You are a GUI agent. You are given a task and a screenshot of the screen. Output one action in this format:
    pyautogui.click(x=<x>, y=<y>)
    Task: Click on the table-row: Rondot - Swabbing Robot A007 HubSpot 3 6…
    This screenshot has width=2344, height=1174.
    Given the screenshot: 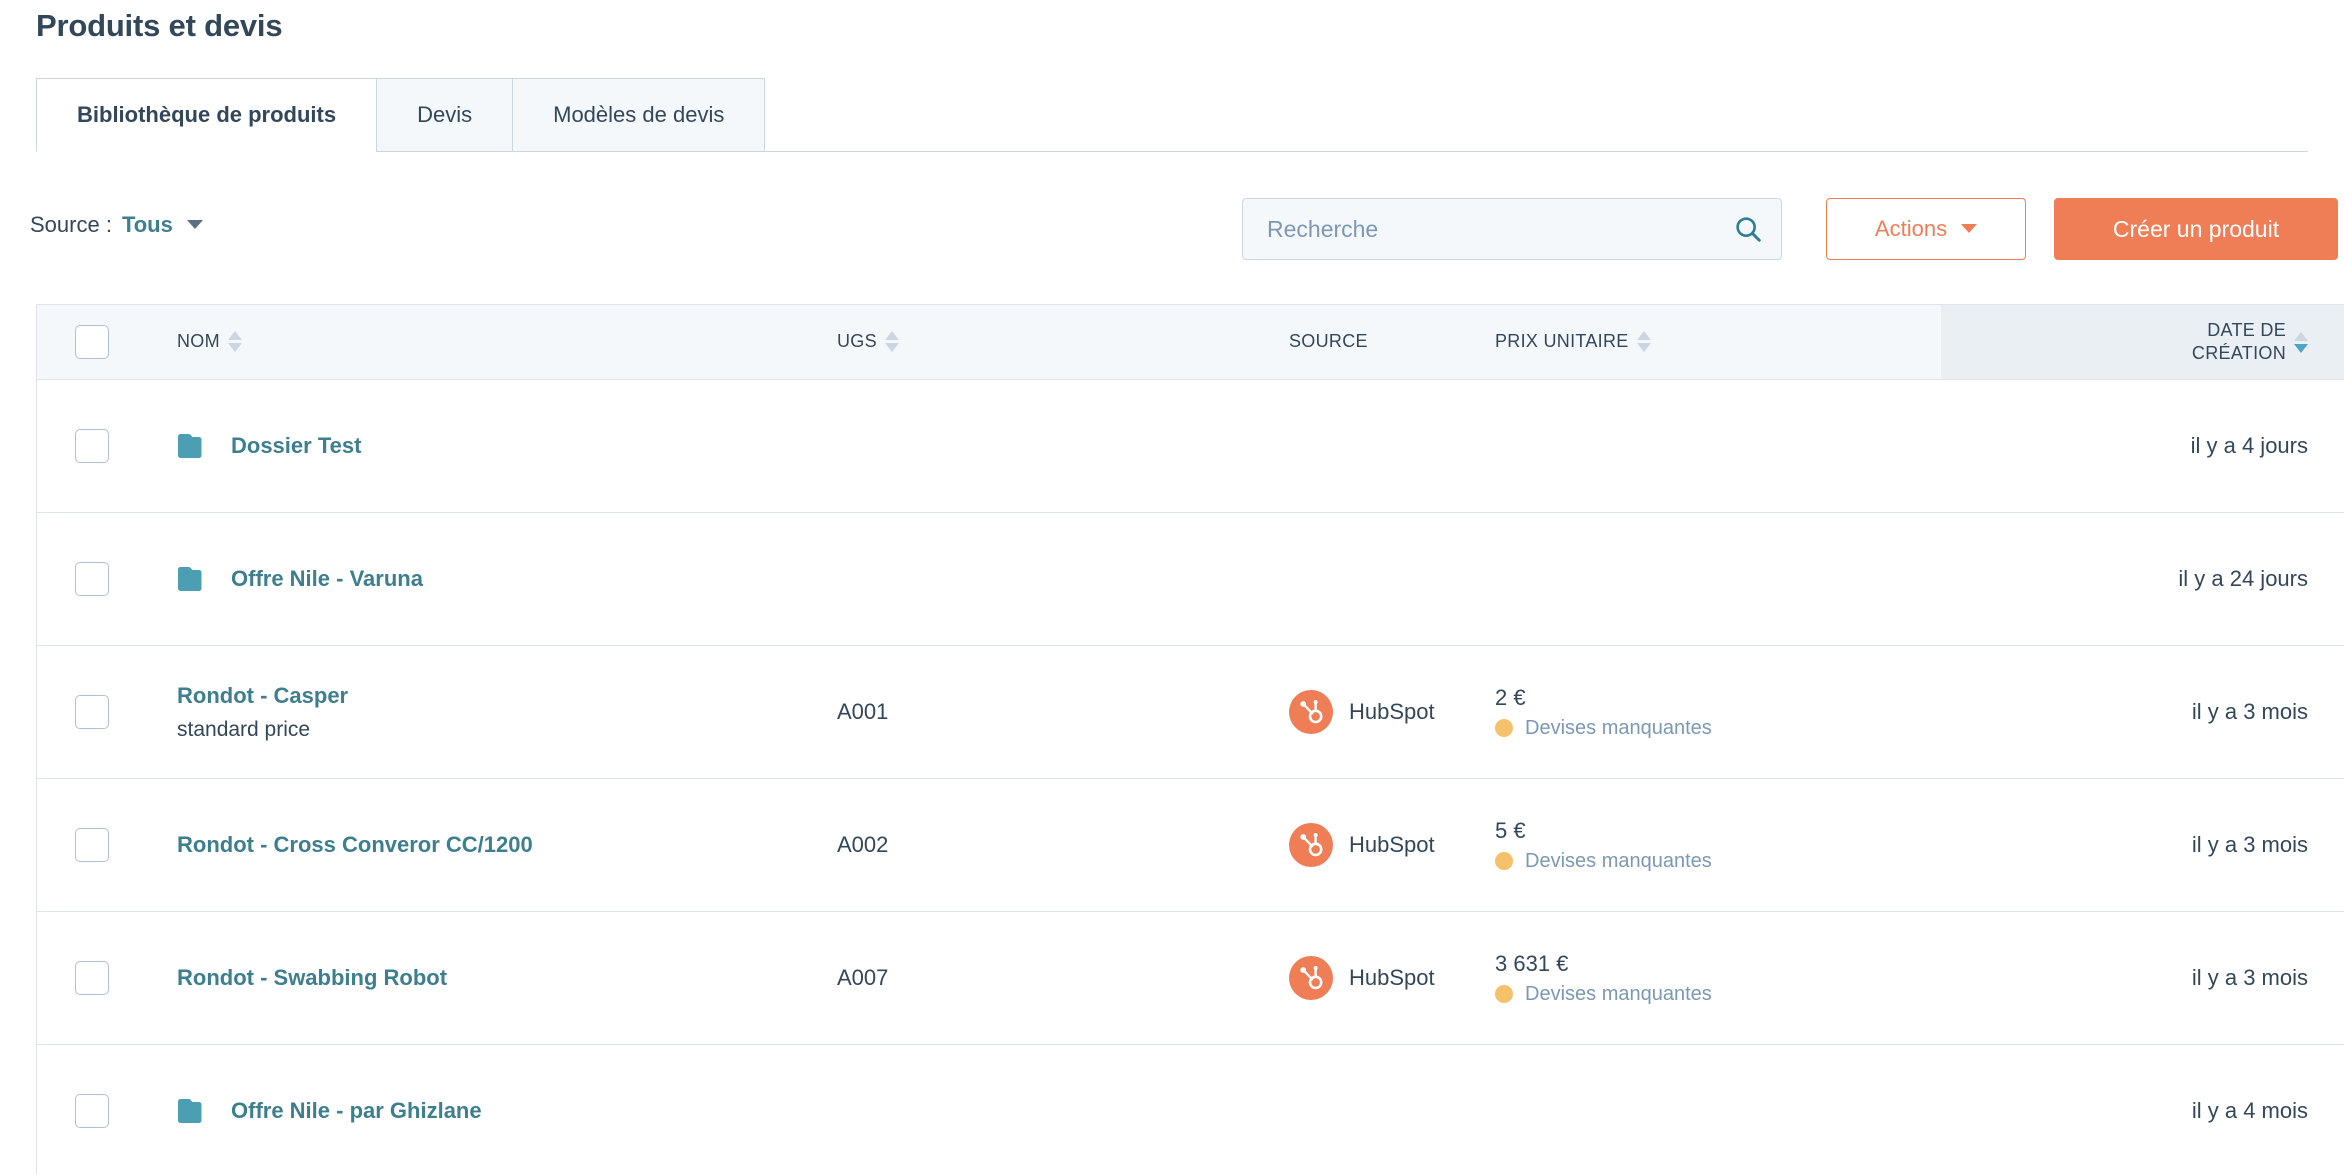 What is the action you would take?
    pyautogui.click(x=1190, y=978)
    